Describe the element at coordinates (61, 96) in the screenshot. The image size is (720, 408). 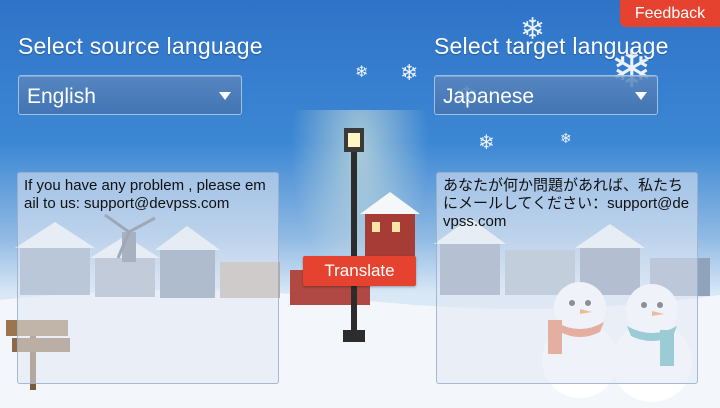
I see `source-language-value: English` at that location.